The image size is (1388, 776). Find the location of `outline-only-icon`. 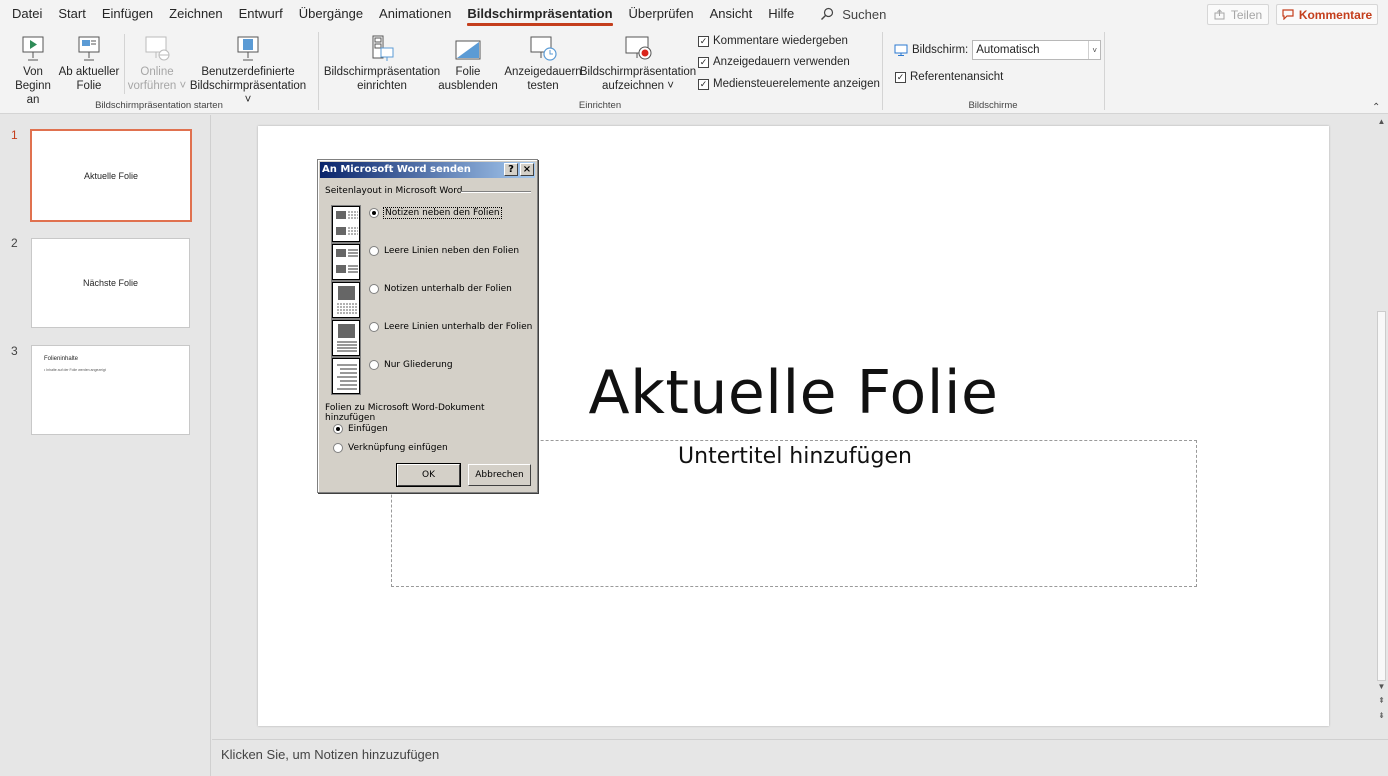

outline-only-icon is located at coordinates (346, 376).